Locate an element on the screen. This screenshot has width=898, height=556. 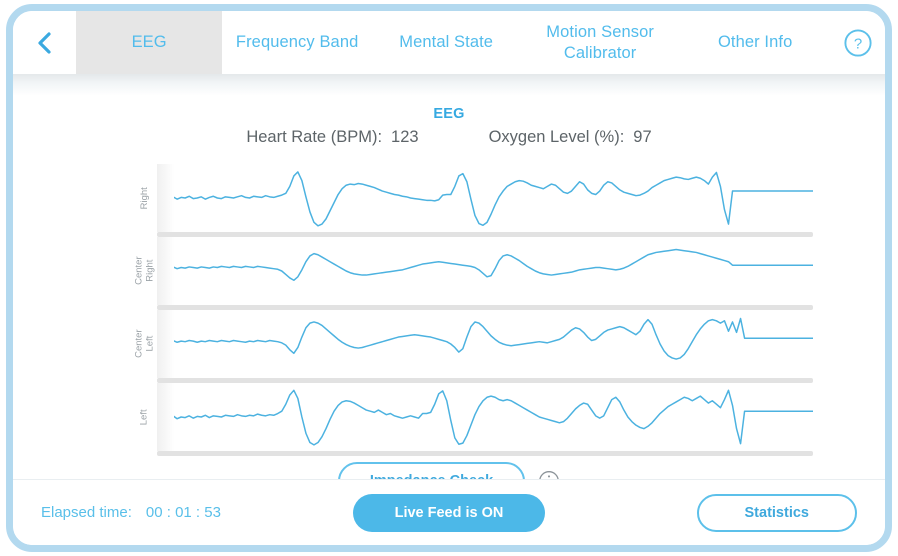
eeg-channel-label-text: Left is located at coordinates (144, 417).